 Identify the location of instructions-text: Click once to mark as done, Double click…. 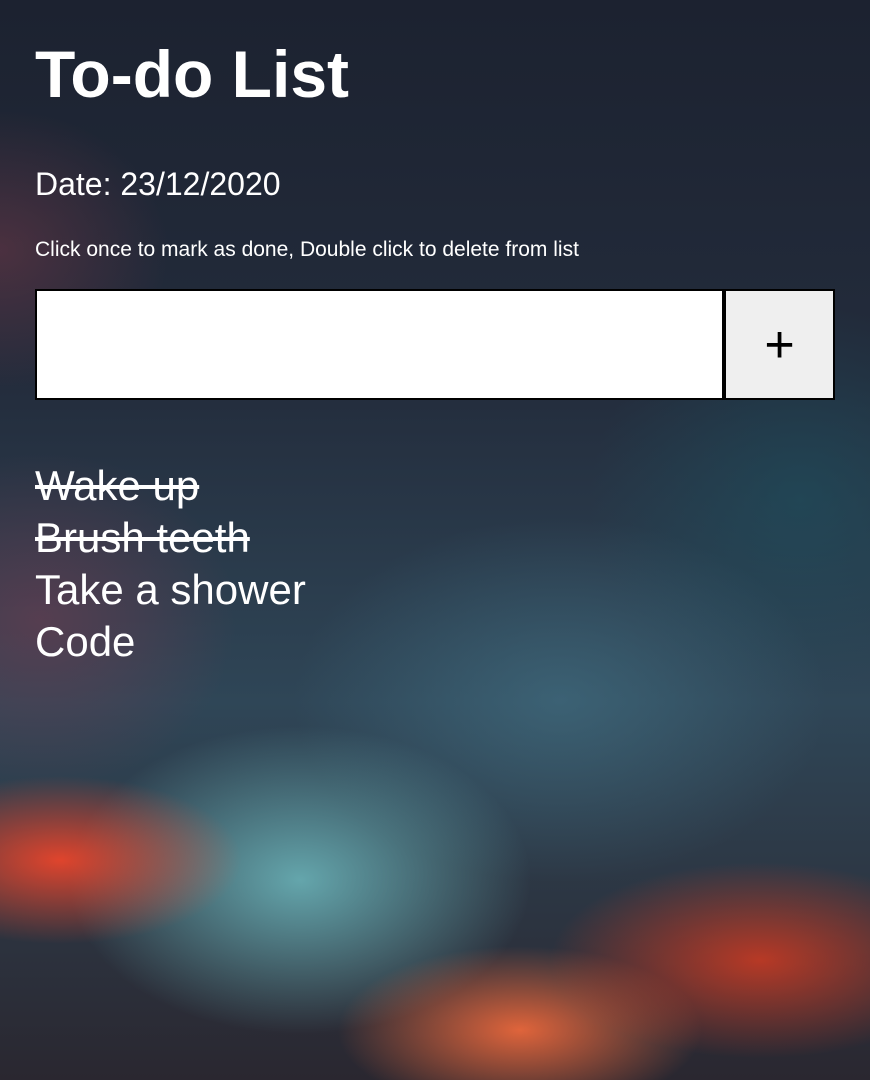
(307, 249).